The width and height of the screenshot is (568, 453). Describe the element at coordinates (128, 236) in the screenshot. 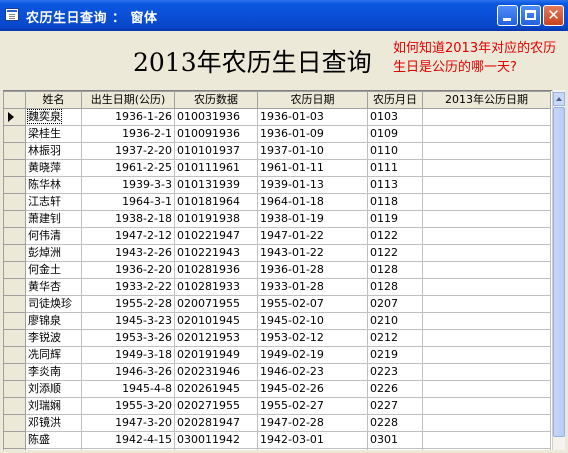

I see `cell-birth-date: 1947-2-12` at that location.